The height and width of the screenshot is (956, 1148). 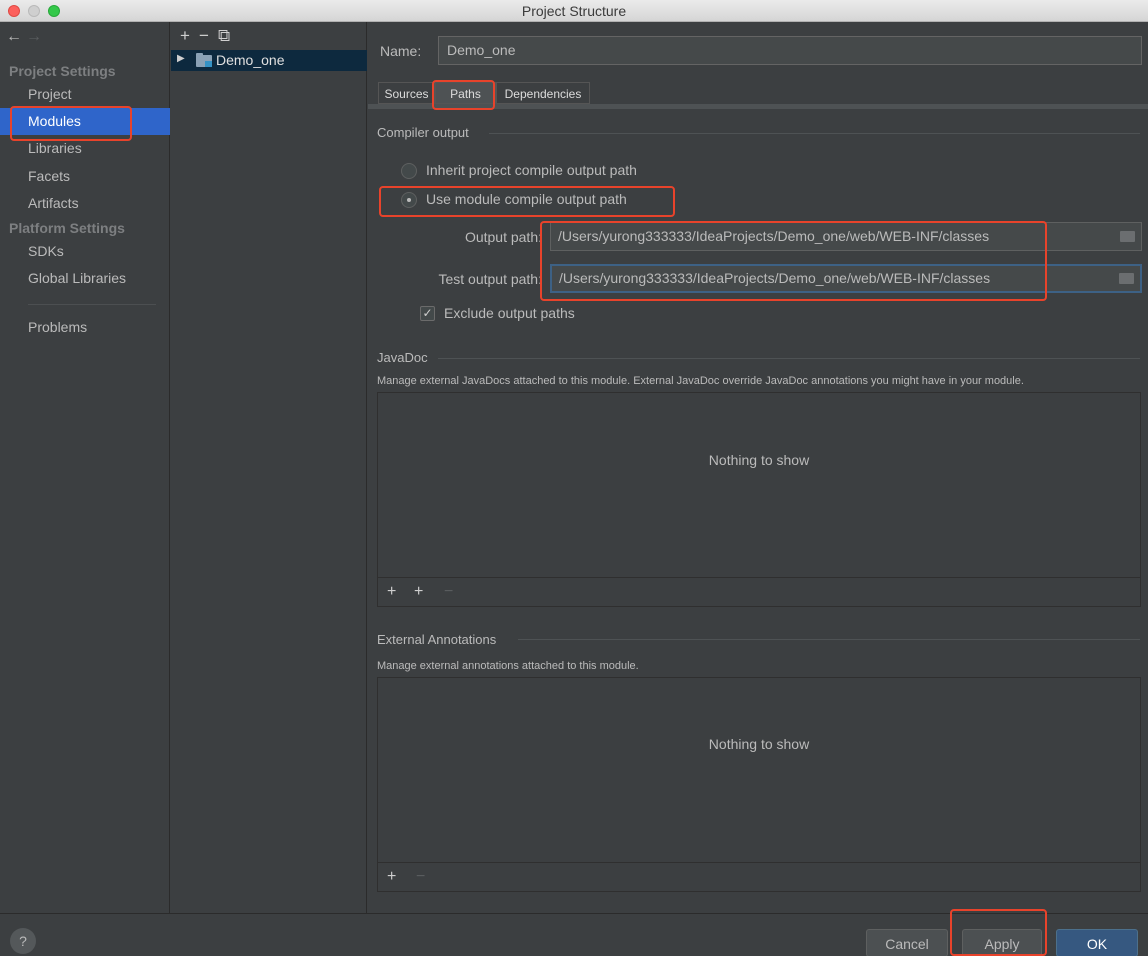 I want to click on platform-settings-header: Platform Settings, so click(x=67, y=228).